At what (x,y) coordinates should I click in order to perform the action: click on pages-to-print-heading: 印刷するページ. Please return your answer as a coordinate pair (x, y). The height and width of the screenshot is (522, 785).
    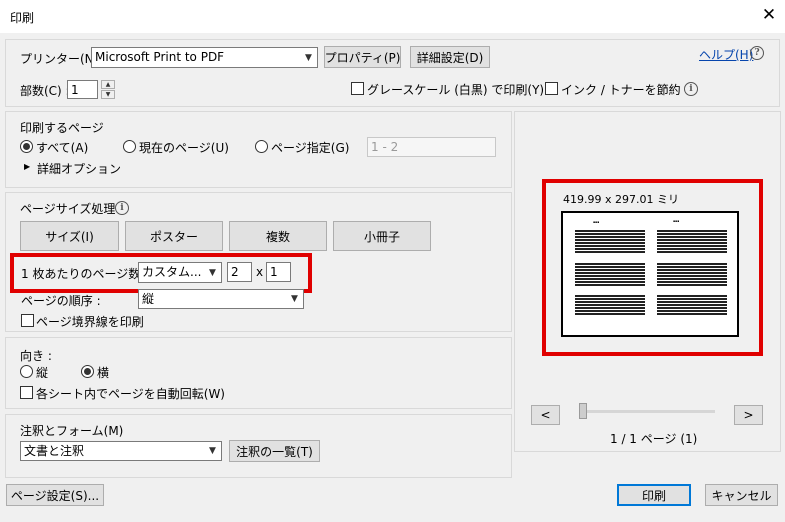
    Looking at the image, I should click on (62, 128).